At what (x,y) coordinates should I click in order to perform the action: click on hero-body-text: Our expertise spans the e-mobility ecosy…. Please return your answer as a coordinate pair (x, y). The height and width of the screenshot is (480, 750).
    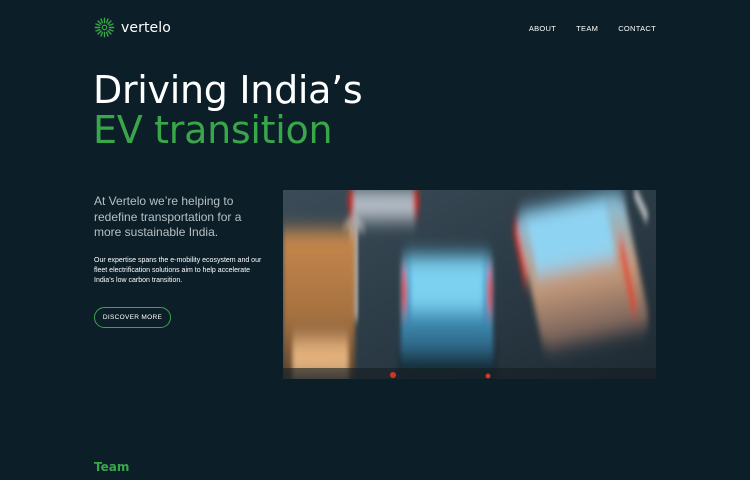
    Looking at the image, I should click on (178, 270).